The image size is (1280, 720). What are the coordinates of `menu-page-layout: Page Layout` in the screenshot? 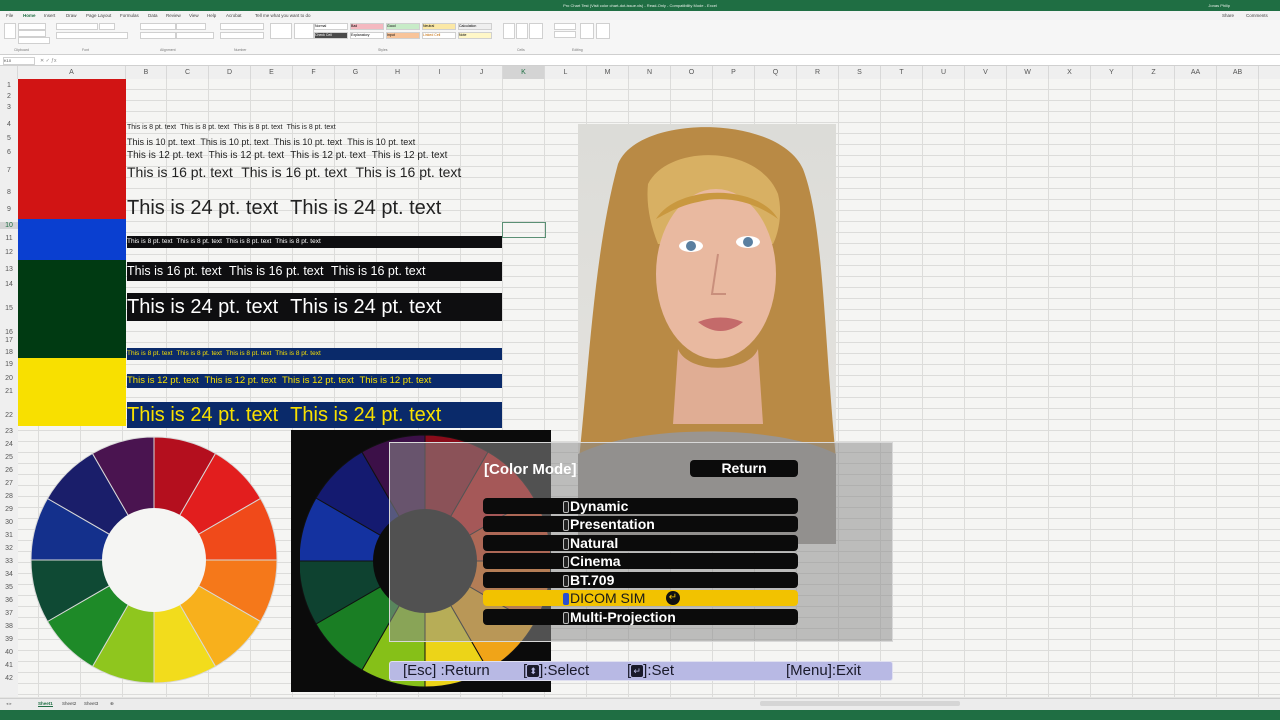 It's located at (98, 15).